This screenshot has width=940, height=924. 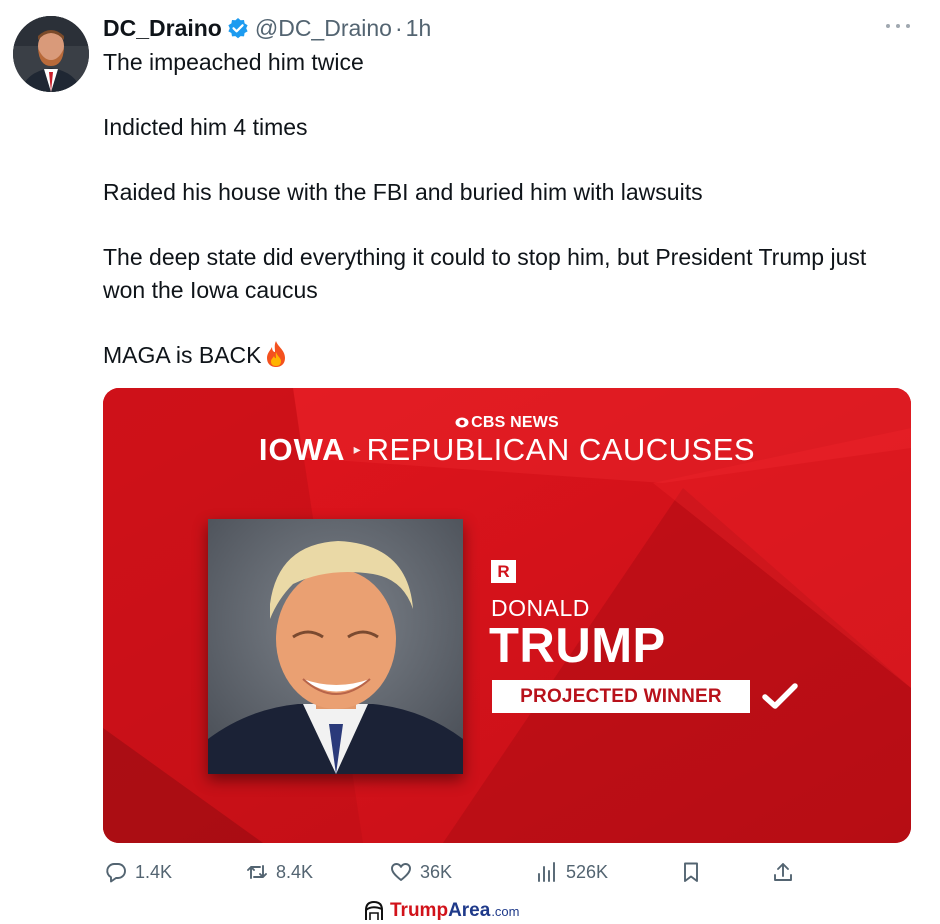 I want to click on bookmark-icon, so click(x=691, y=872).